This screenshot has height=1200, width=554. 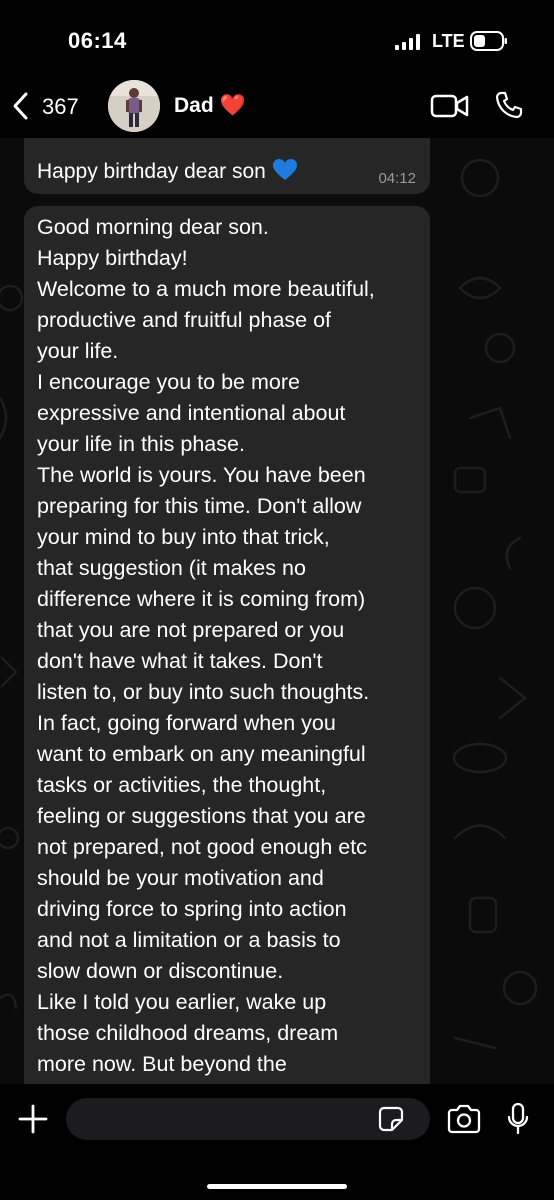 What do you see at coordinates (33, 1119) in the screenshot?
I see `plus-icon` at bounding box center [33, 1119].